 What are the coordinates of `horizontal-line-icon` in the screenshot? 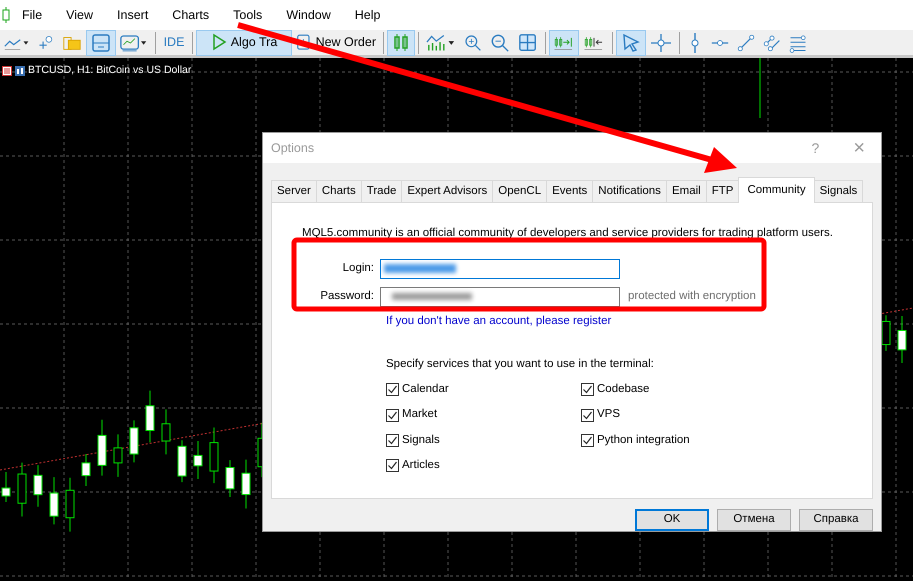 It's located at (720, 42).